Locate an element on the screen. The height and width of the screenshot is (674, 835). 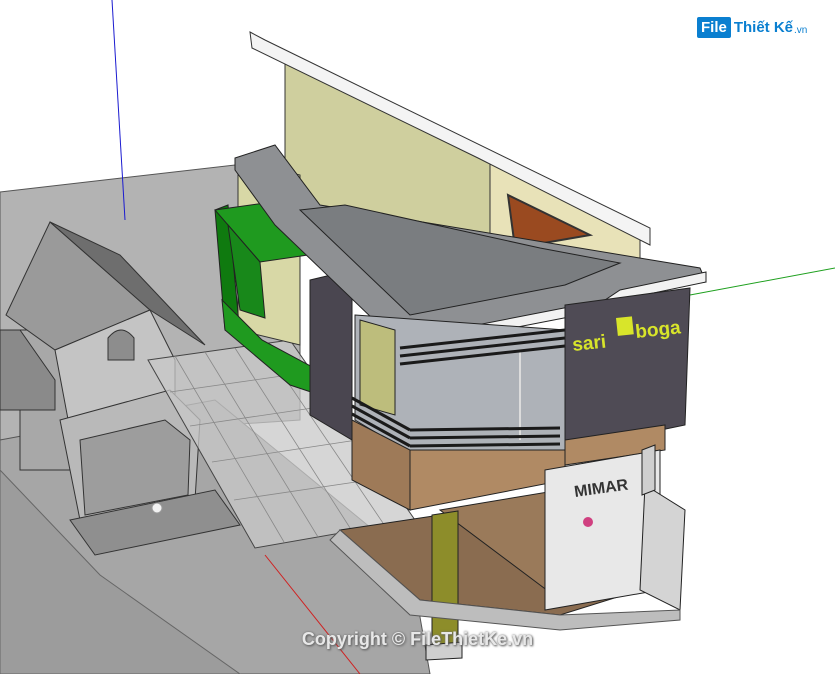
glass-inner-wall is located at coordinates (377, 367).